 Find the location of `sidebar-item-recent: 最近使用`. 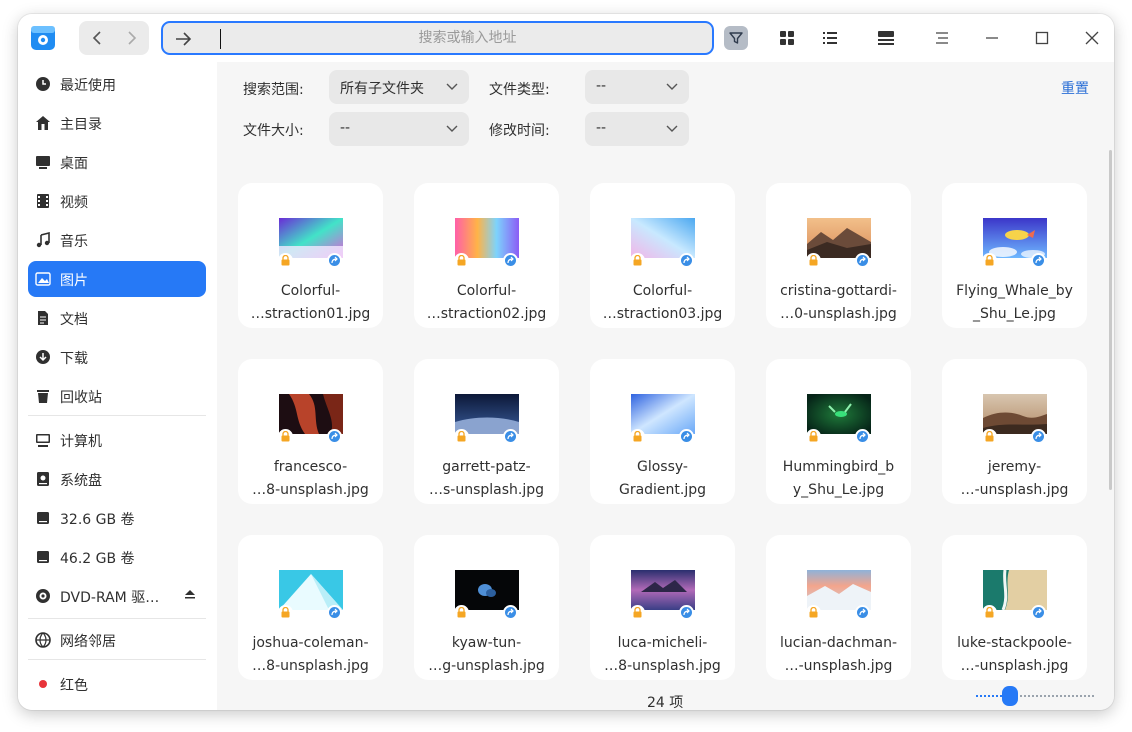

sidebar-item-recent: 最近使用 is located at coordinates (117, 84).